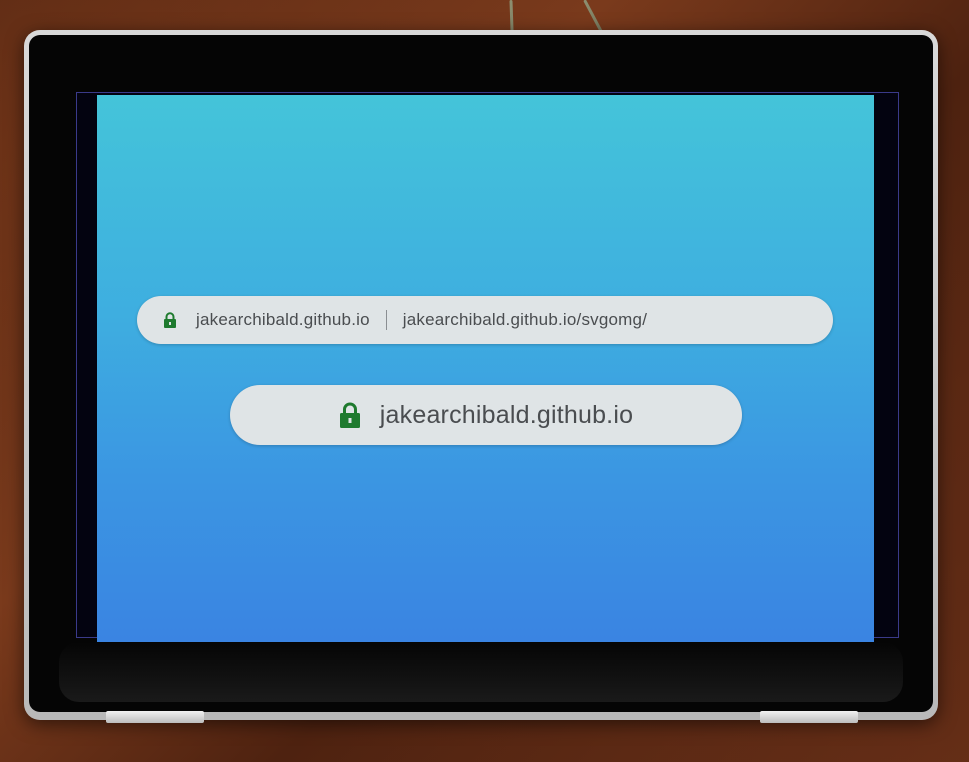 The width and height of the screenshot is (969, 762). Describe the element at coordinates (386, 320) in the screenshot. I see `omnibox-divider` at that location.